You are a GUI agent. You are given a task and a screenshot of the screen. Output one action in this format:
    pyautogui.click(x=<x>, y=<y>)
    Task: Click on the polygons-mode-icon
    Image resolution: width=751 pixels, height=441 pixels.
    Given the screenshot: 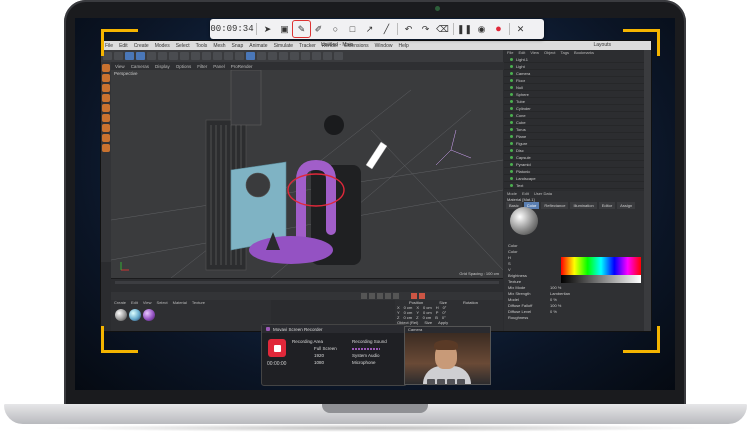 What is the action you would take?
    pyautogui.click(x=106, y=108)
    